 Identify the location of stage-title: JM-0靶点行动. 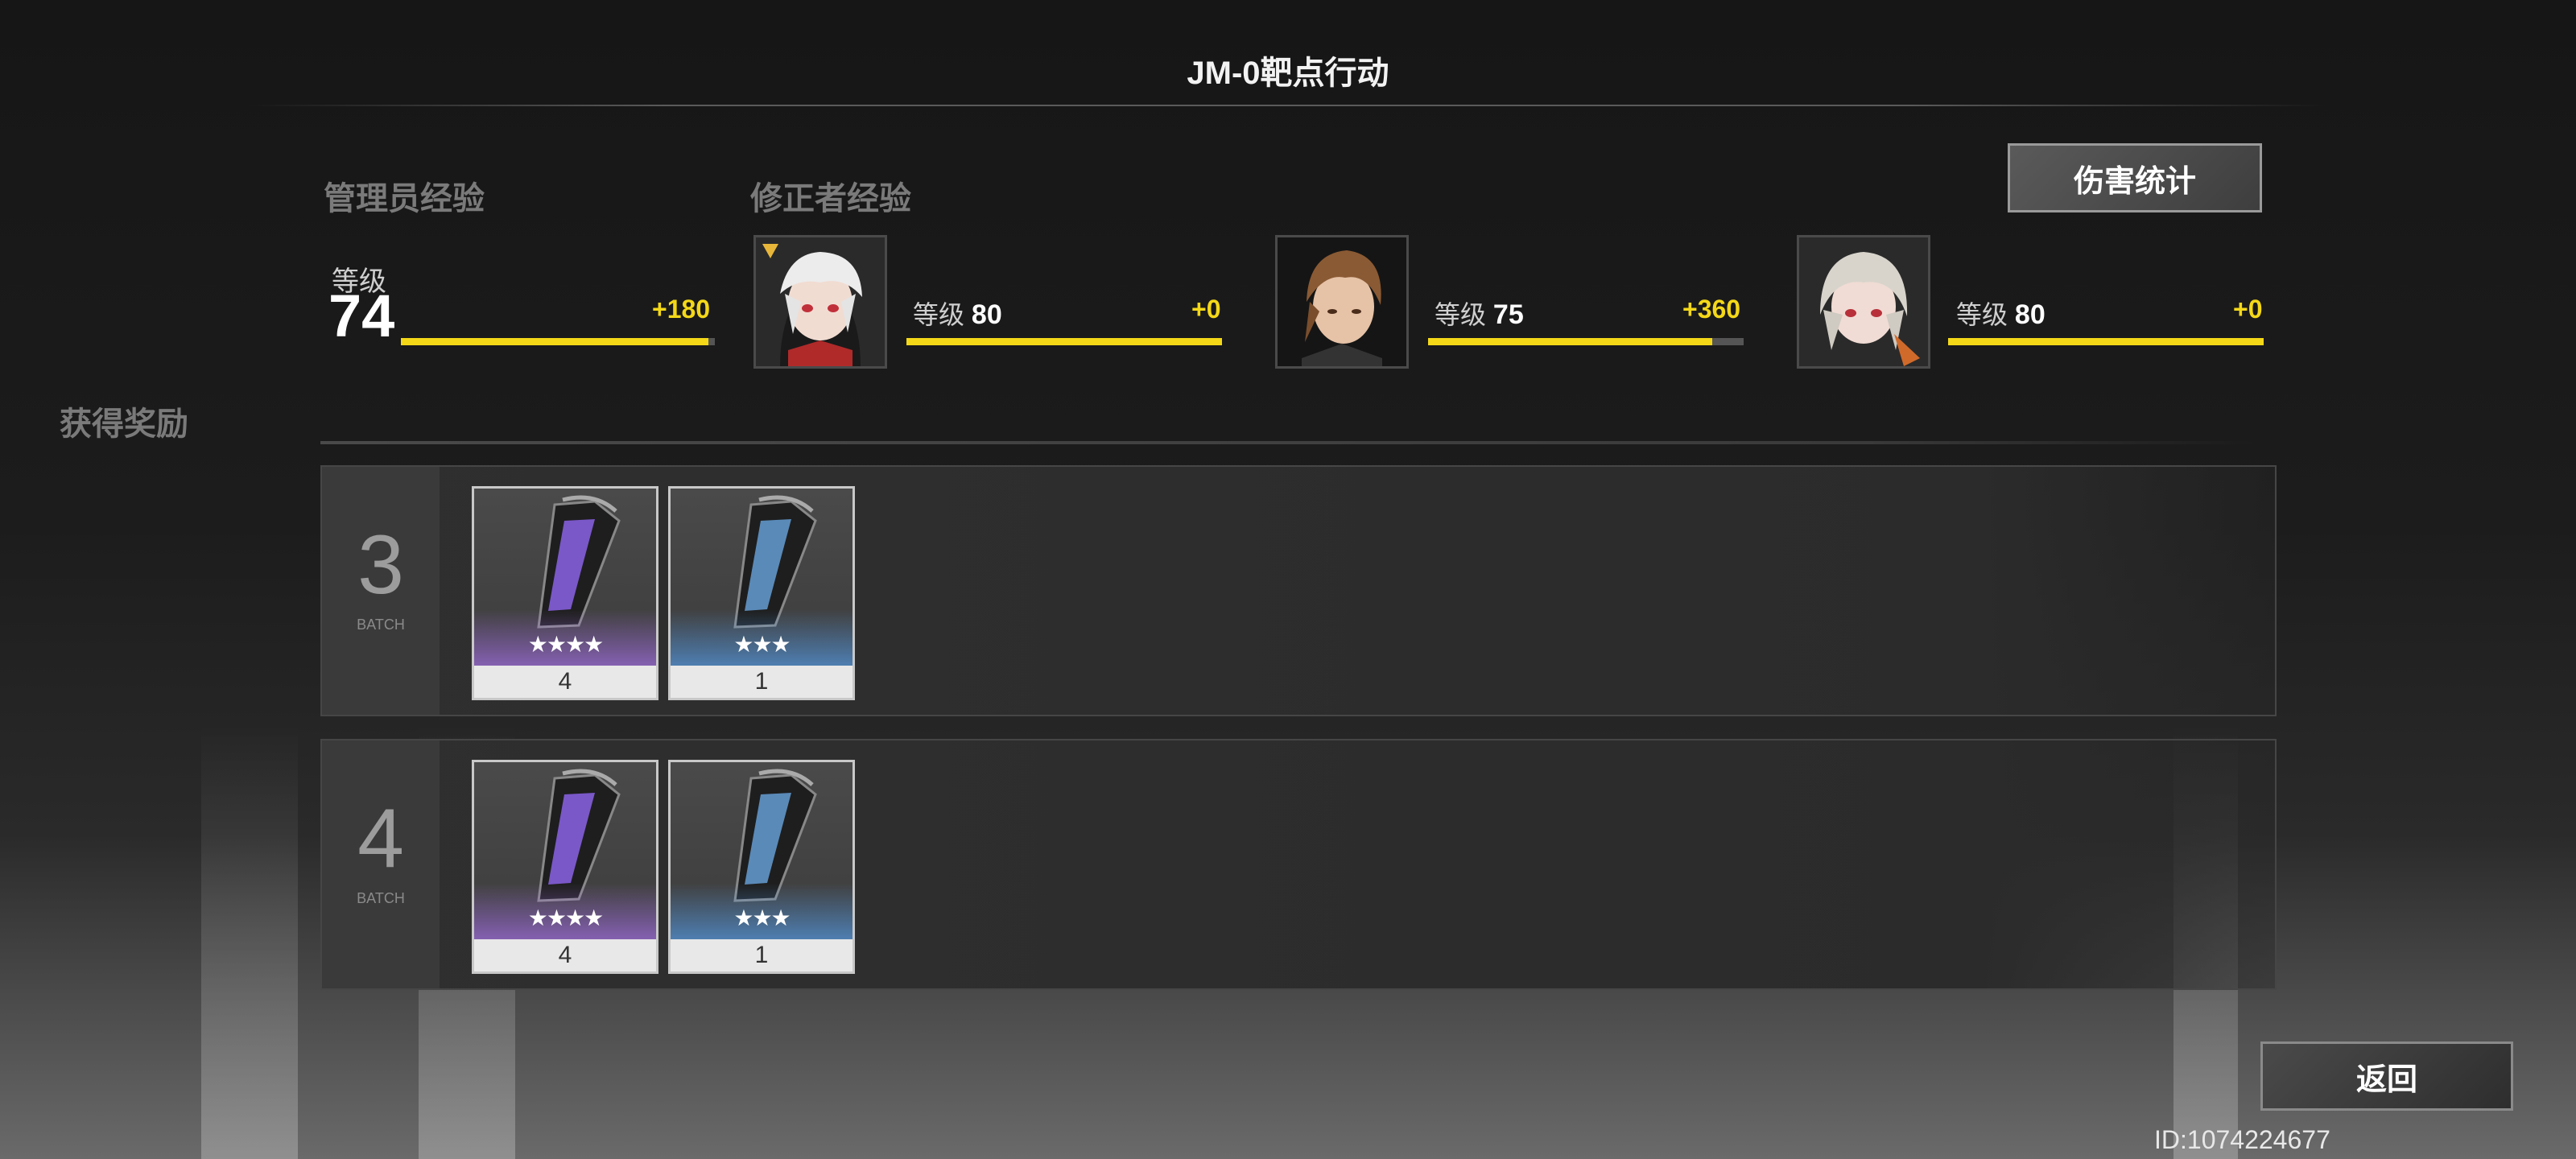
(1288, 73).